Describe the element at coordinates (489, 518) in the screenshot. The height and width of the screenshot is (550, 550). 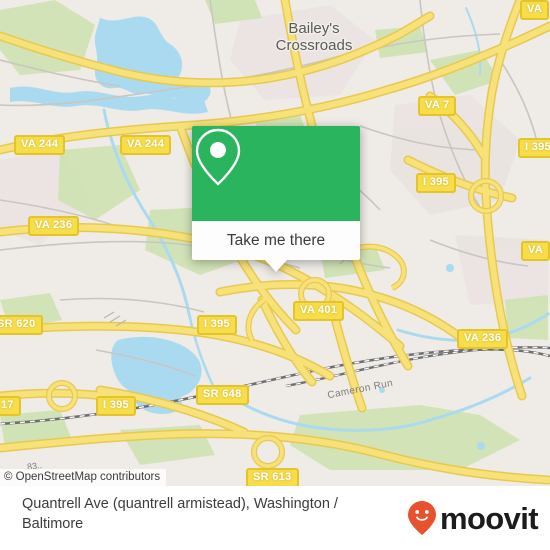
I see `moovit-wordmark: moovit` at that location.